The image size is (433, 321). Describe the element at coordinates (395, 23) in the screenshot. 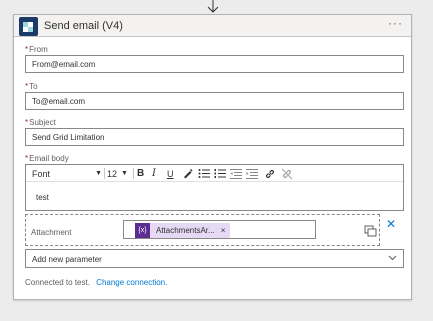

I see `more-options-icon: ···` at that location.